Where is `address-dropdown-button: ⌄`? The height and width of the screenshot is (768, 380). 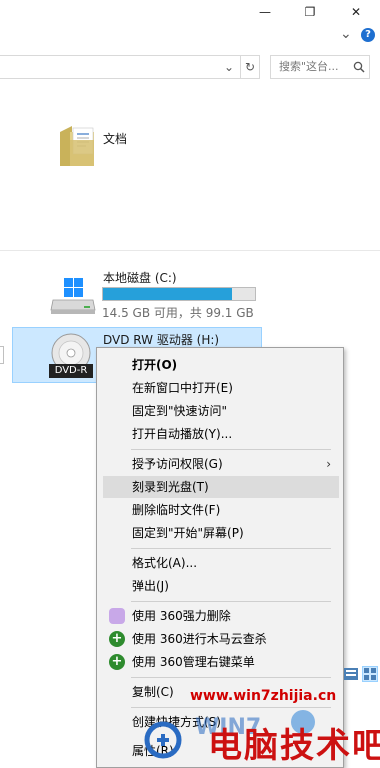 address-dropdown-button: ⌄ is located at coordinates (229, 67).